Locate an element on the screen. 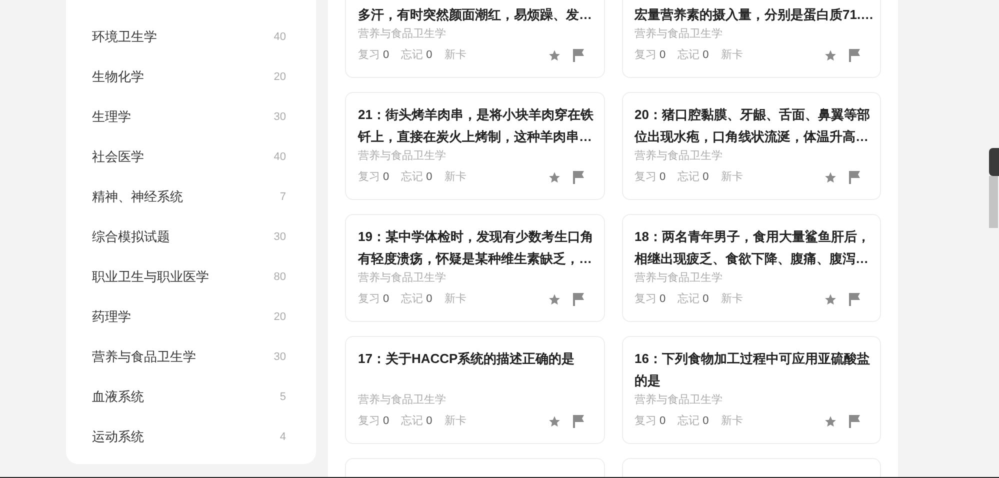  sidebar-item: 综合模拟试题 30 is located at coordinates (189, 237).